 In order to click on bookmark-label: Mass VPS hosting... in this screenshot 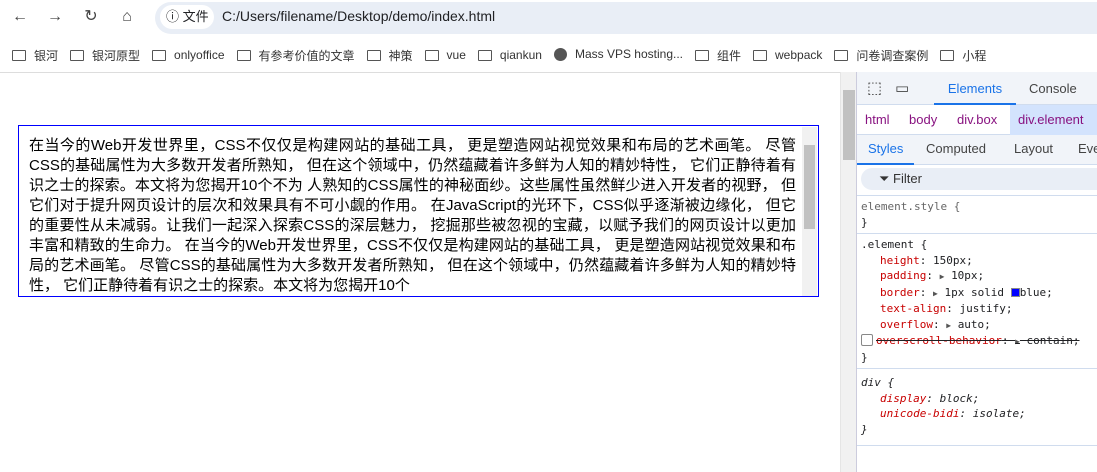, I will do `click(628, 54)`.